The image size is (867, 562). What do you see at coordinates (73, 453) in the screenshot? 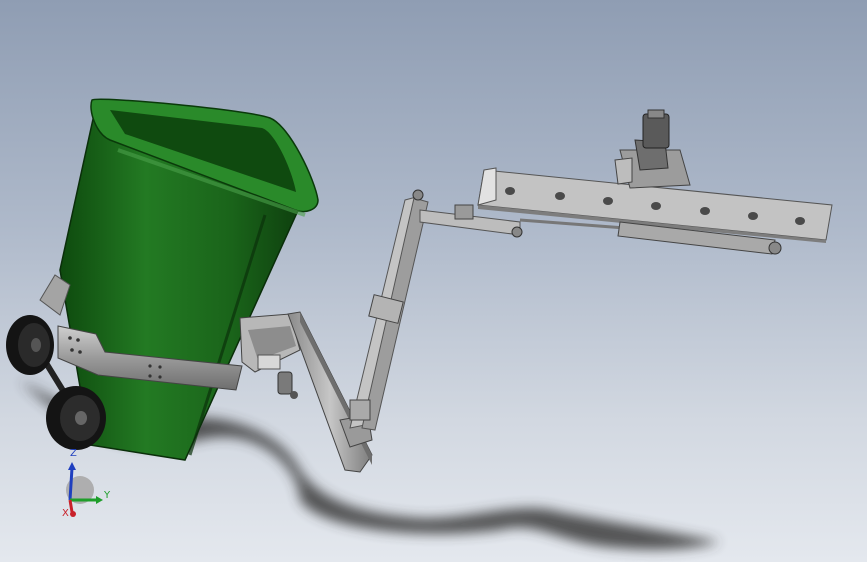
I see `z-axis-label: Z` at bounding box center [73, 453].